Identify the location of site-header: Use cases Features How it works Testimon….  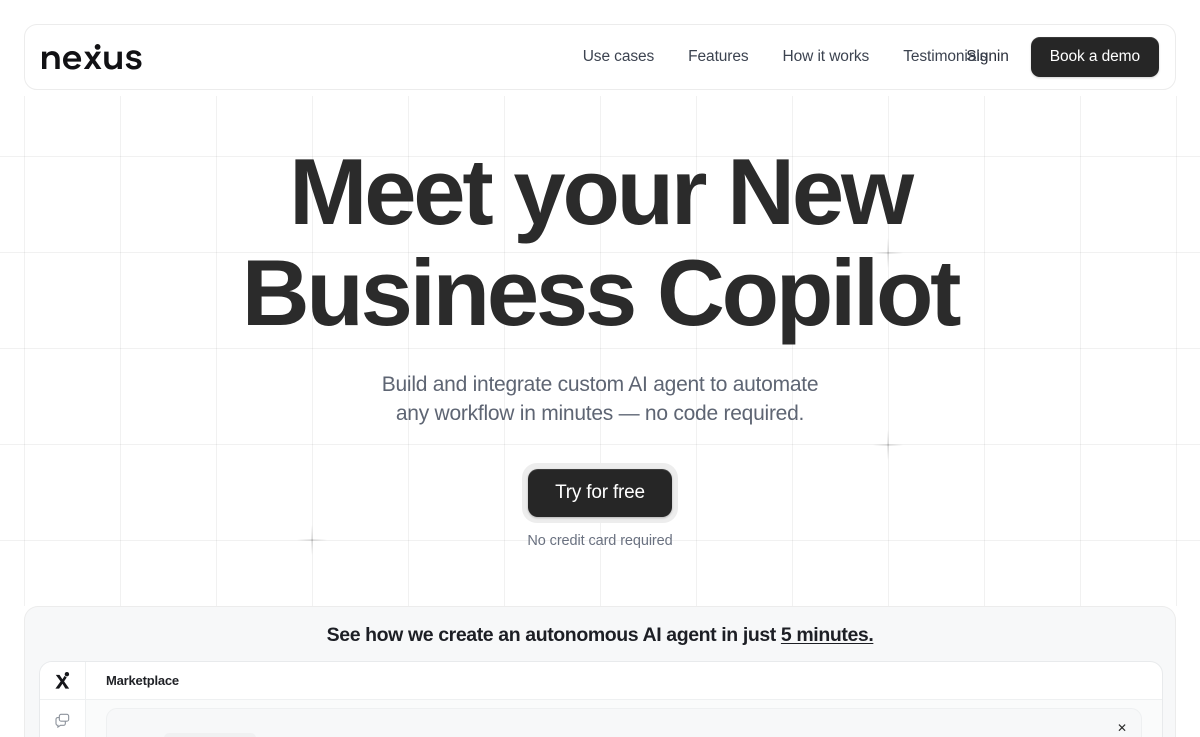
(600, 57).